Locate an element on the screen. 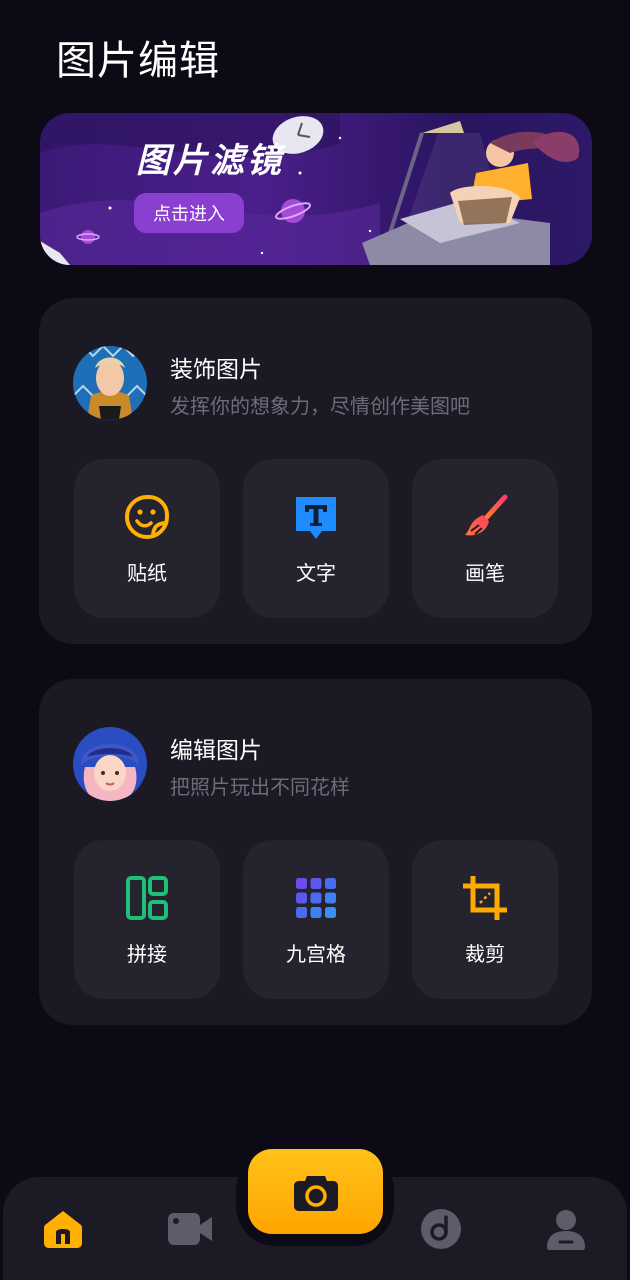 Image resolution: width=630 pixels, height=1280 pixels. grid-button: 九宫格 is located at coordinates (316, 919).